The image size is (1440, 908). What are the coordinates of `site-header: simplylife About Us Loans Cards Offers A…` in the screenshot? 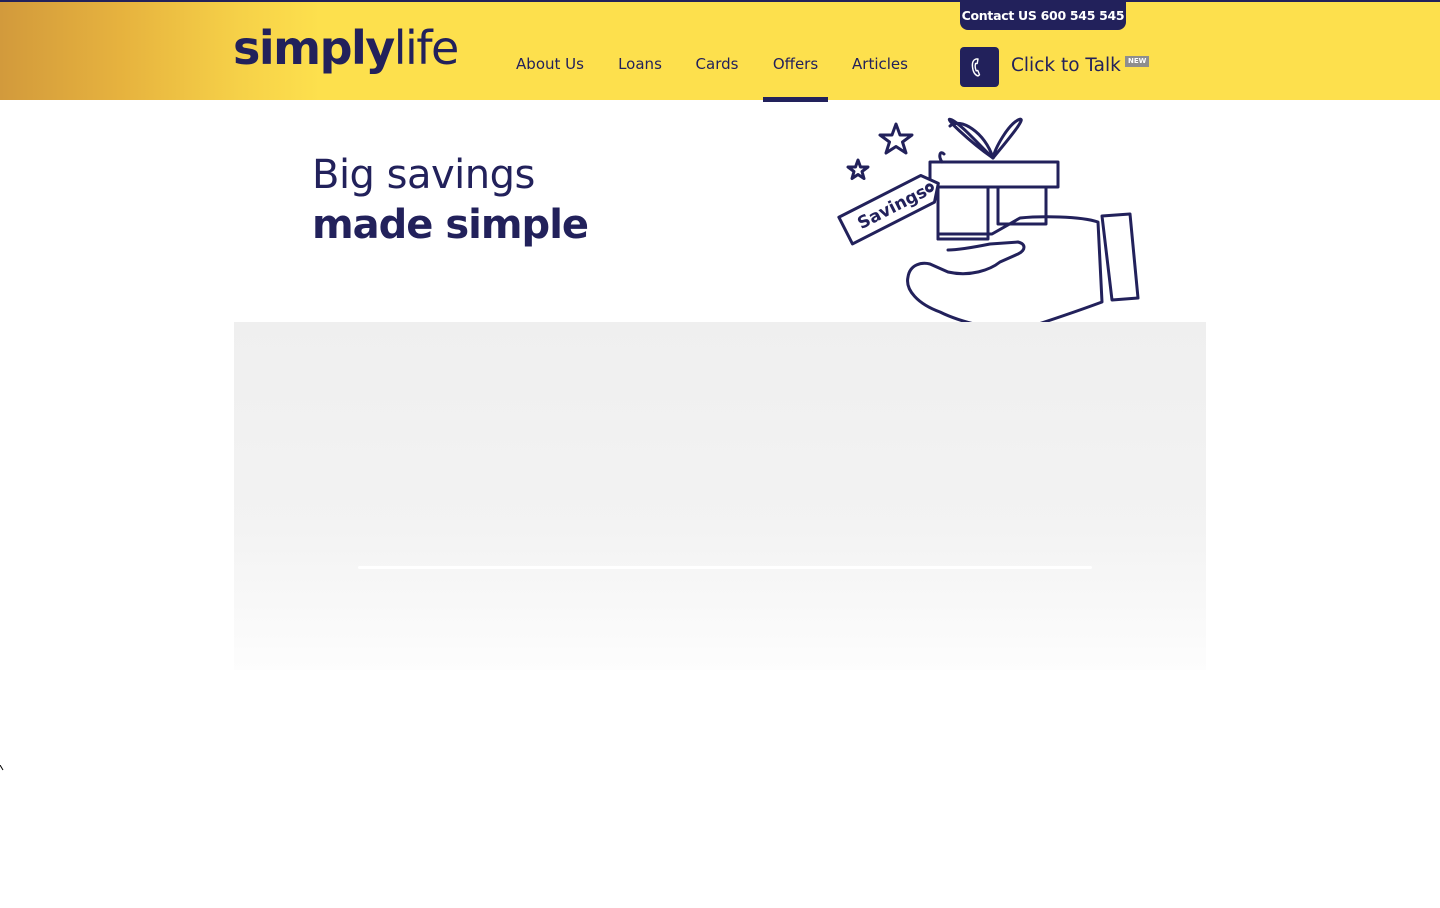 It's located at (720, 51).